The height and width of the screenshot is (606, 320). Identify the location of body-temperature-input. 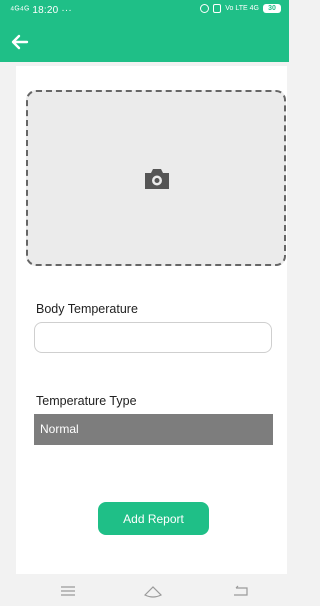
(153, 337).